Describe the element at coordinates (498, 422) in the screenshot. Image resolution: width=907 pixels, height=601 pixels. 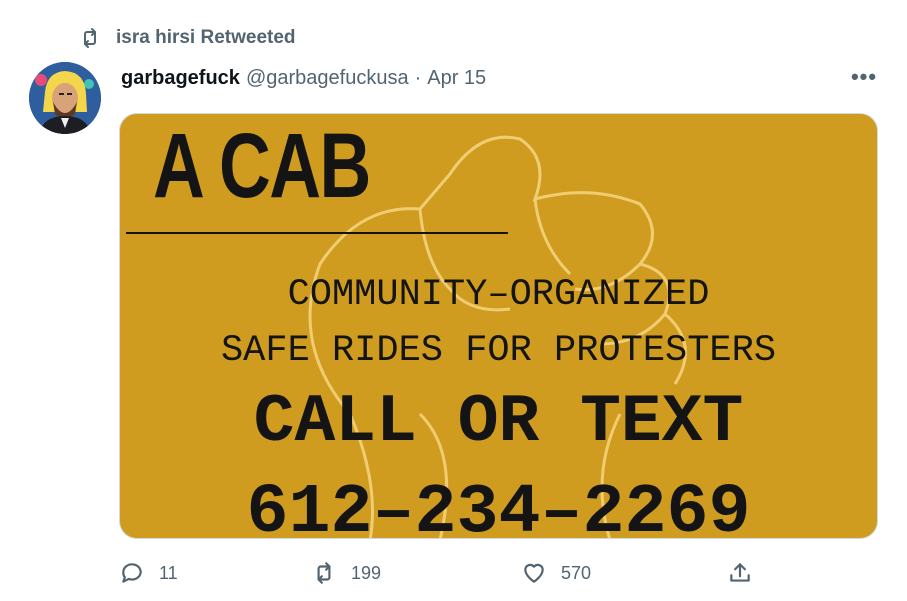
I see `card-line-3: CALL OR TEXT` at that location.